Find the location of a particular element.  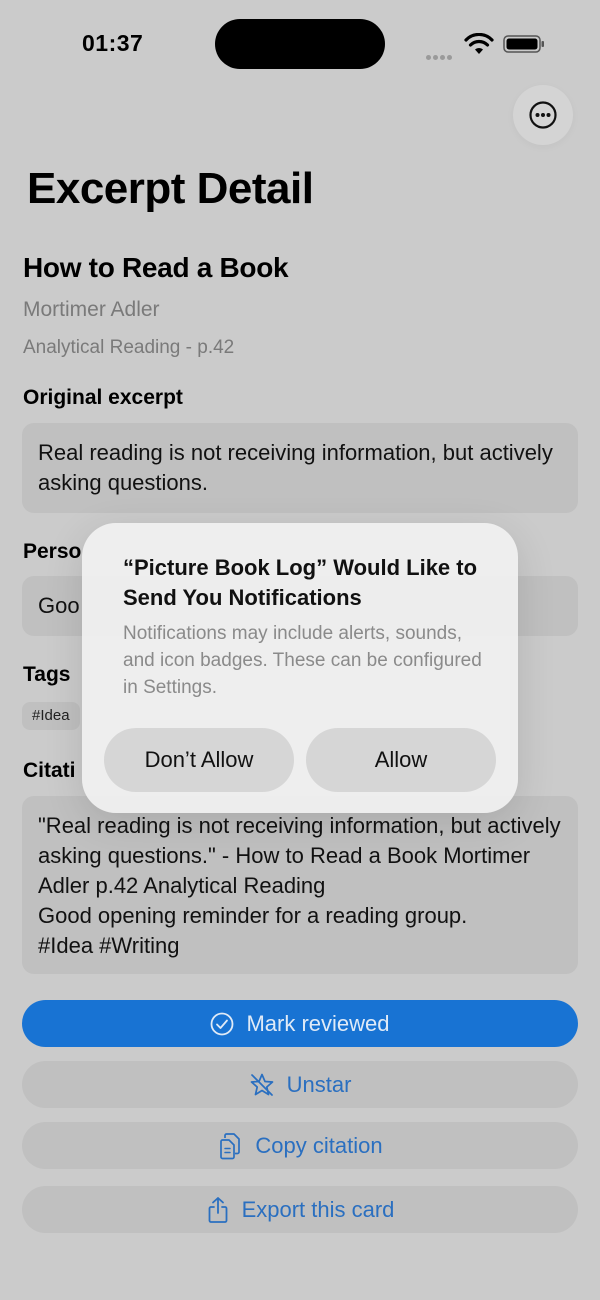

unstar-button: Unstar is located at coordinates (300, 1084).